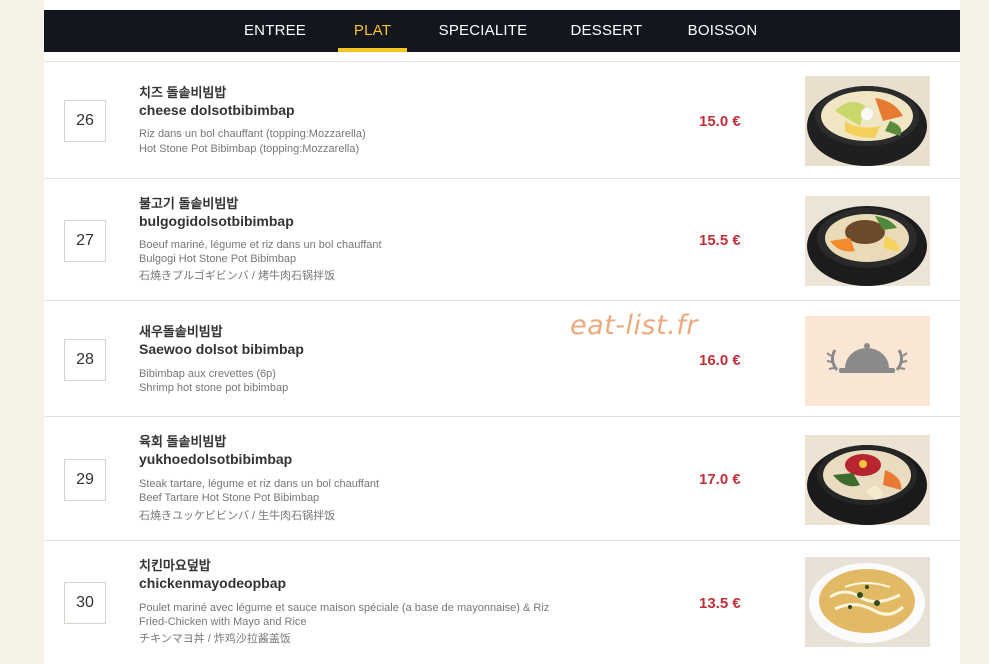 This screenshot has height=664, width=989. Describe the element at coordinates (217, 110) in the screenshot. I see `item-name: cheese dolsotbibimbap` at that location.